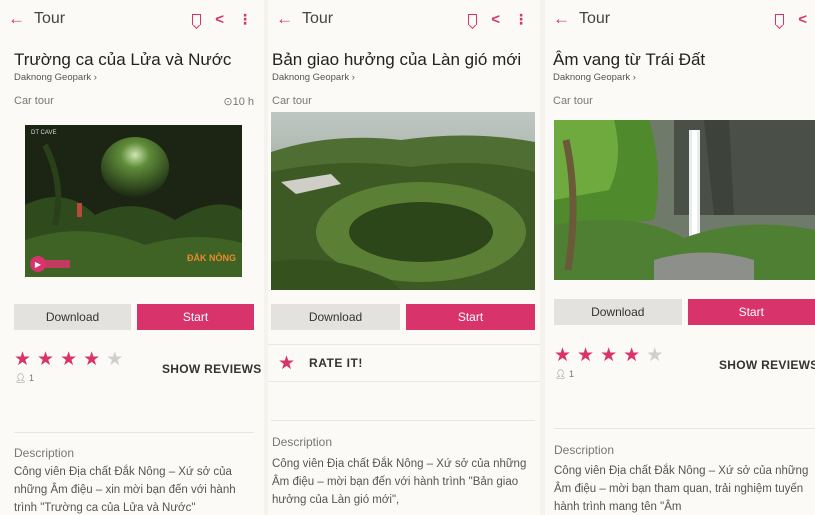  I want to click on volcano-crater-illustration, so click(403, 201).